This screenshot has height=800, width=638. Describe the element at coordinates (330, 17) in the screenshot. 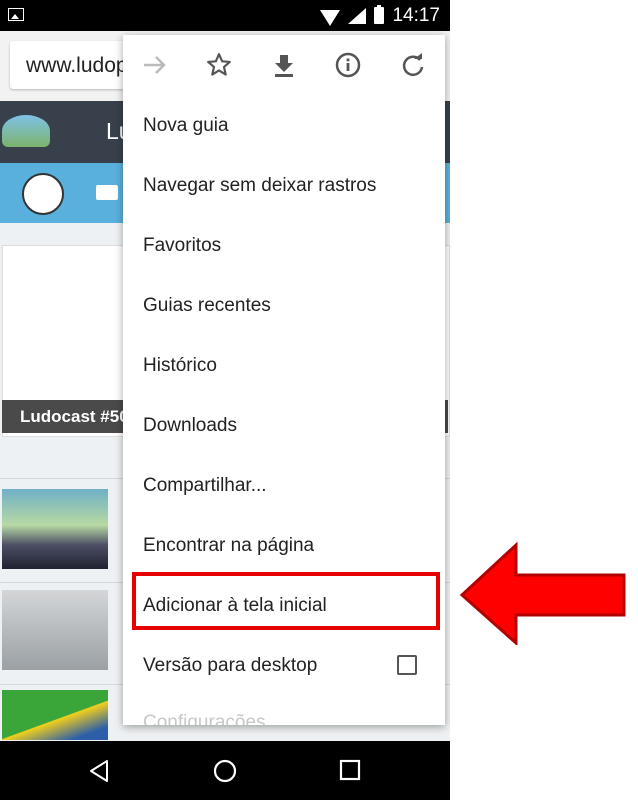

I see `wifi-icon` at that location.